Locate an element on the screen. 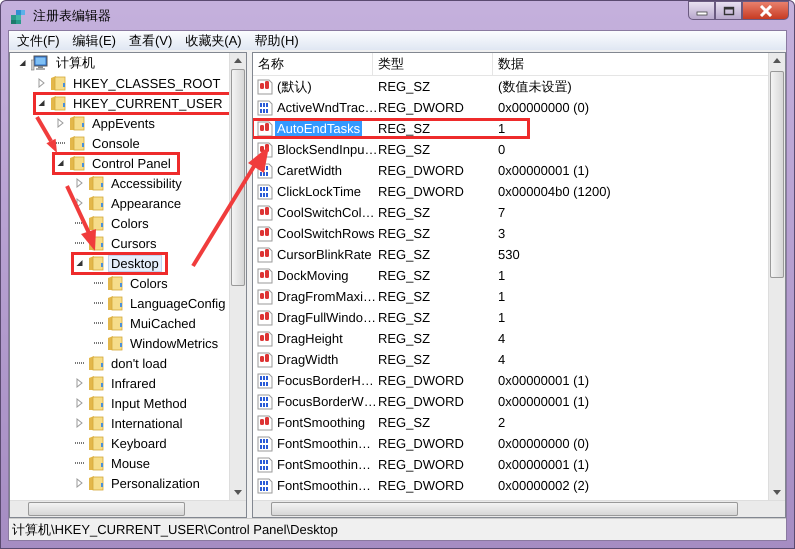 Image resolution: width=795 pixels, height=549 pixels. menu-item: 查看(V) is located at coordinates (151, 41).